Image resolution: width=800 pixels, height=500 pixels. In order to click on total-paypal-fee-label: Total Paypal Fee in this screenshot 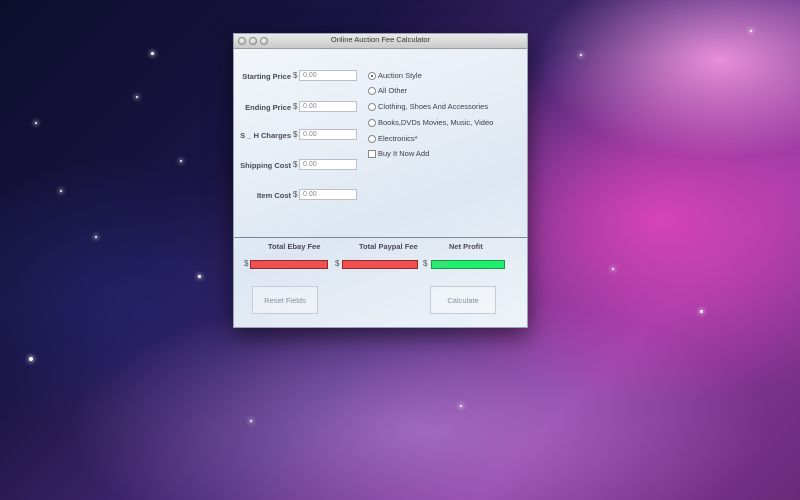, I will do `click(388, 246)`.